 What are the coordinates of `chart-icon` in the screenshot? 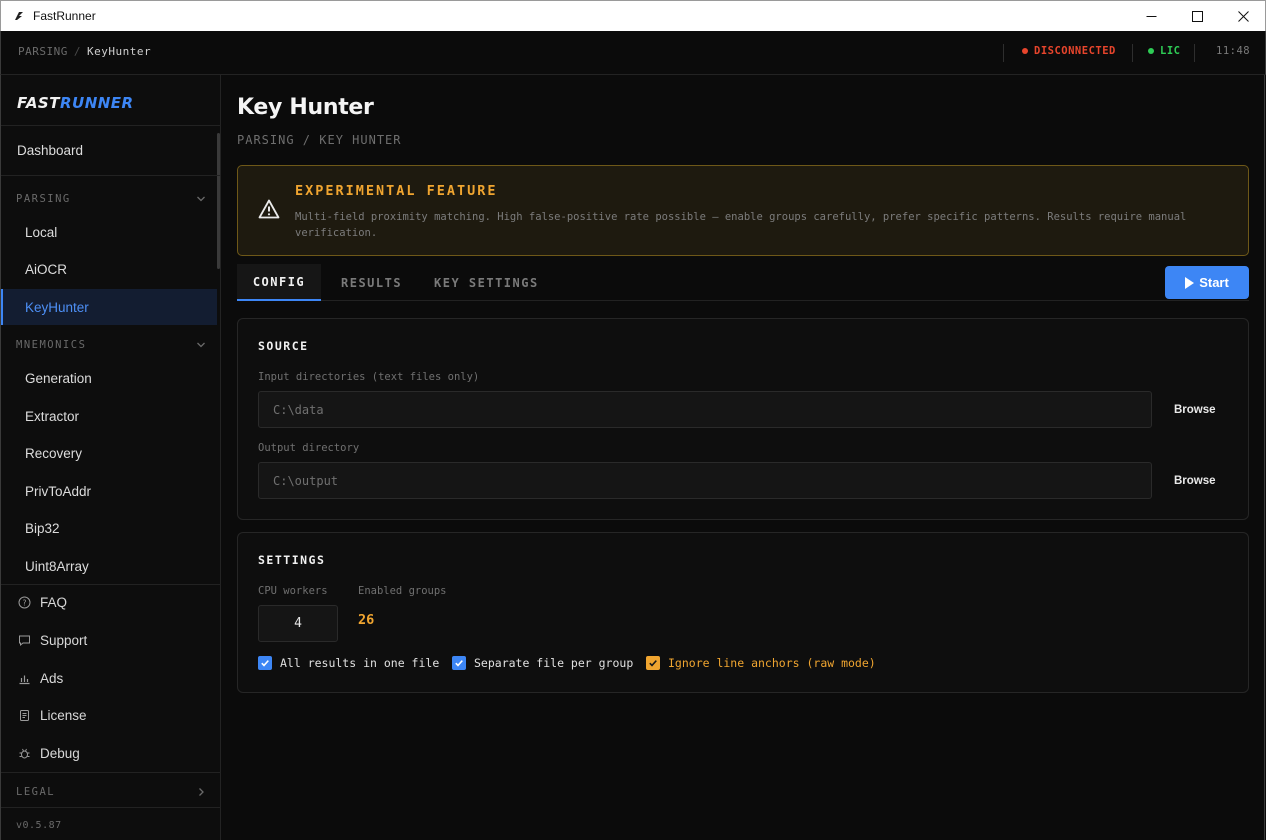 It's located at (24, 679).